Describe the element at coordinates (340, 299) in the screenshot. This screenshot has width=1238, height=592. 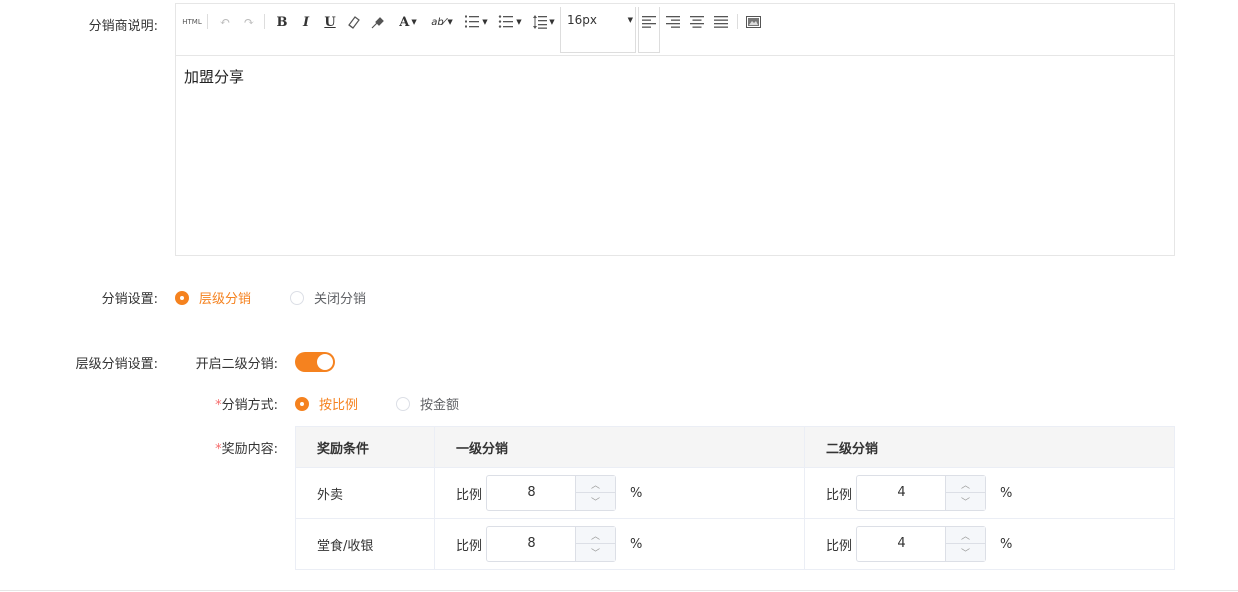
I see `radio-label: 关闭分销` at that location.